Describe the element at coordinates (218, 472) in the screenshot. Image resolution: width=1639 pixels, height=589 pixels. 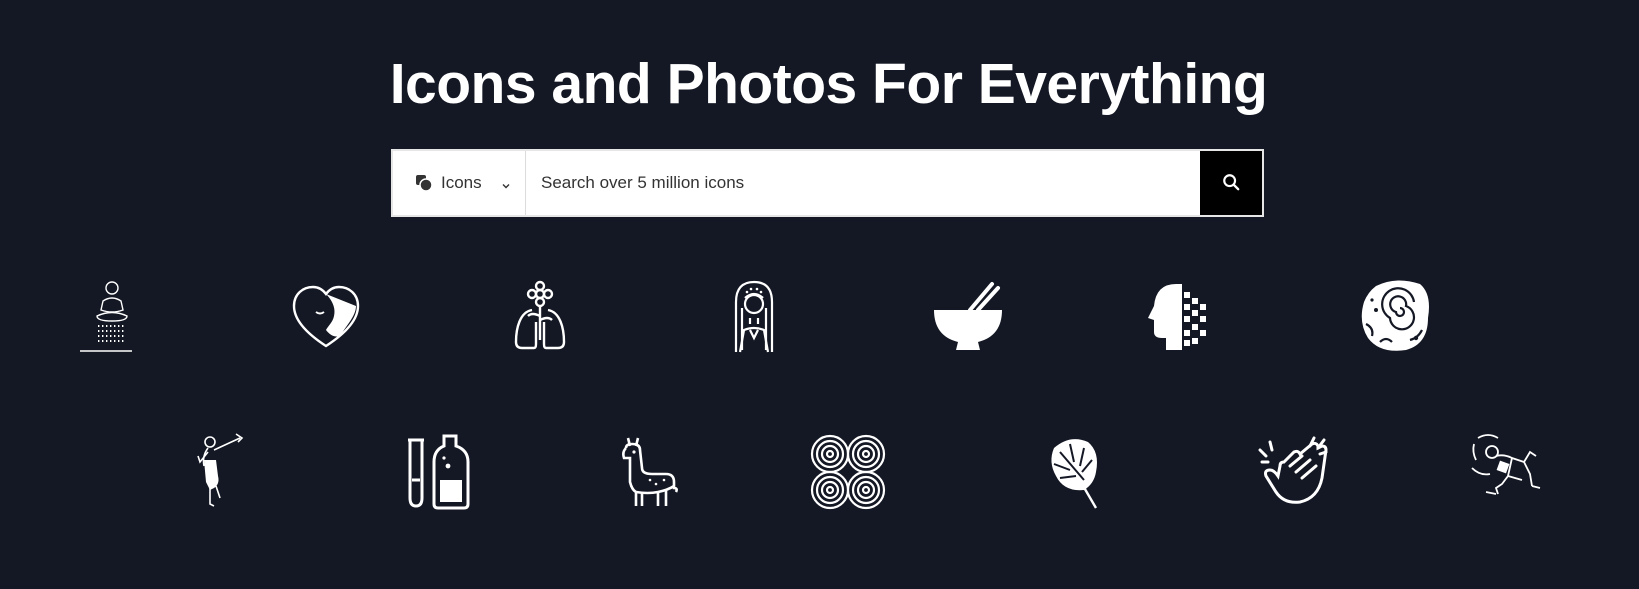
I see `dancer-icon` at that location.